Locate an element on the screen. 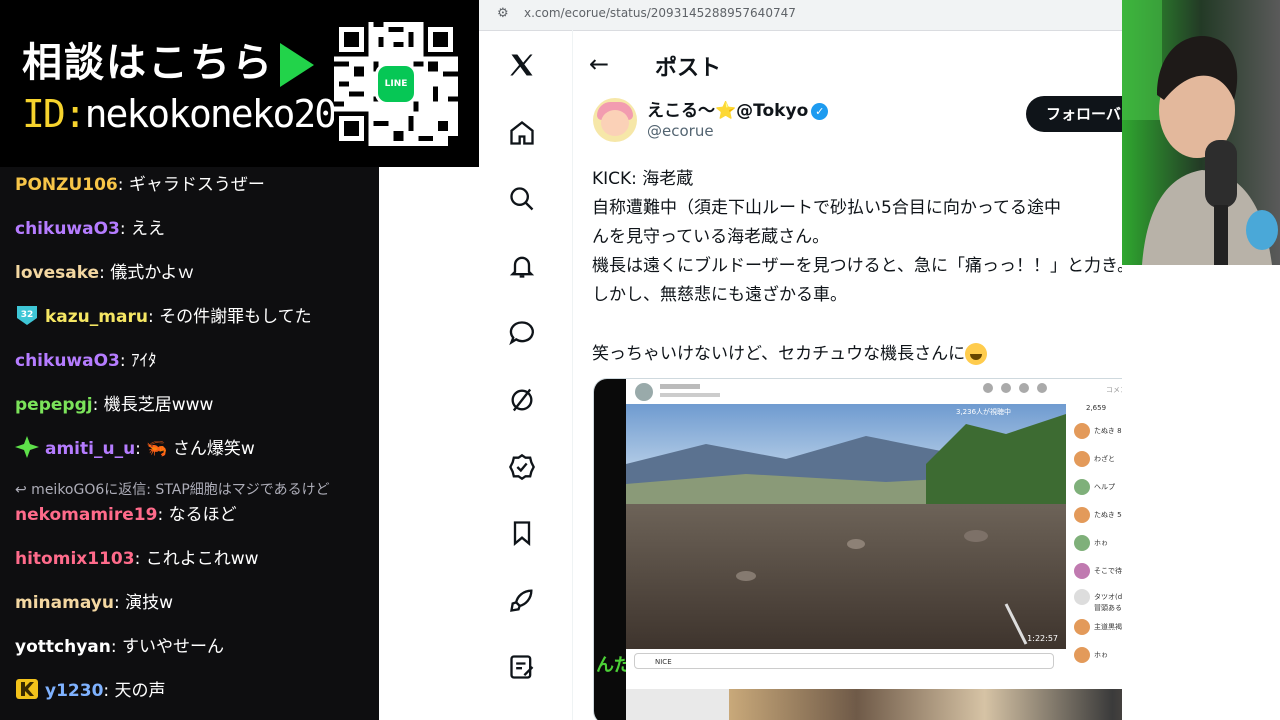 This screenshot has height=720, width=1280. svg-text: 32 is located at coordinates (27, 315).